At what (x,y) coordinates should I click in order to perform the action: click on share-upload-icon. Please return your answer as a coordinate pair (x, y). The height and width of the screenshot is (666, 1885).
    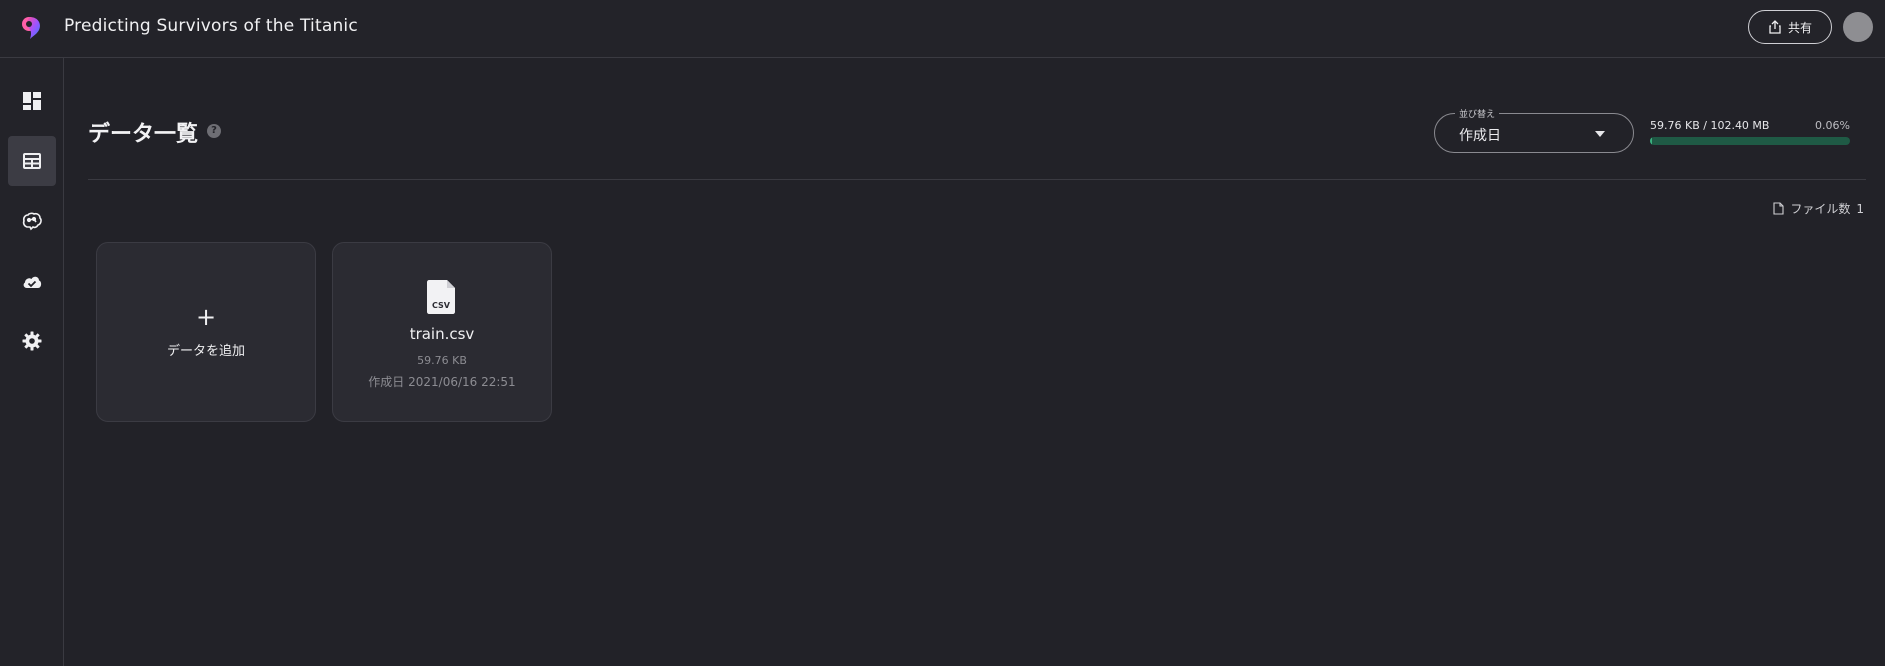
    Looking at the image, I should click on (1775, 27).